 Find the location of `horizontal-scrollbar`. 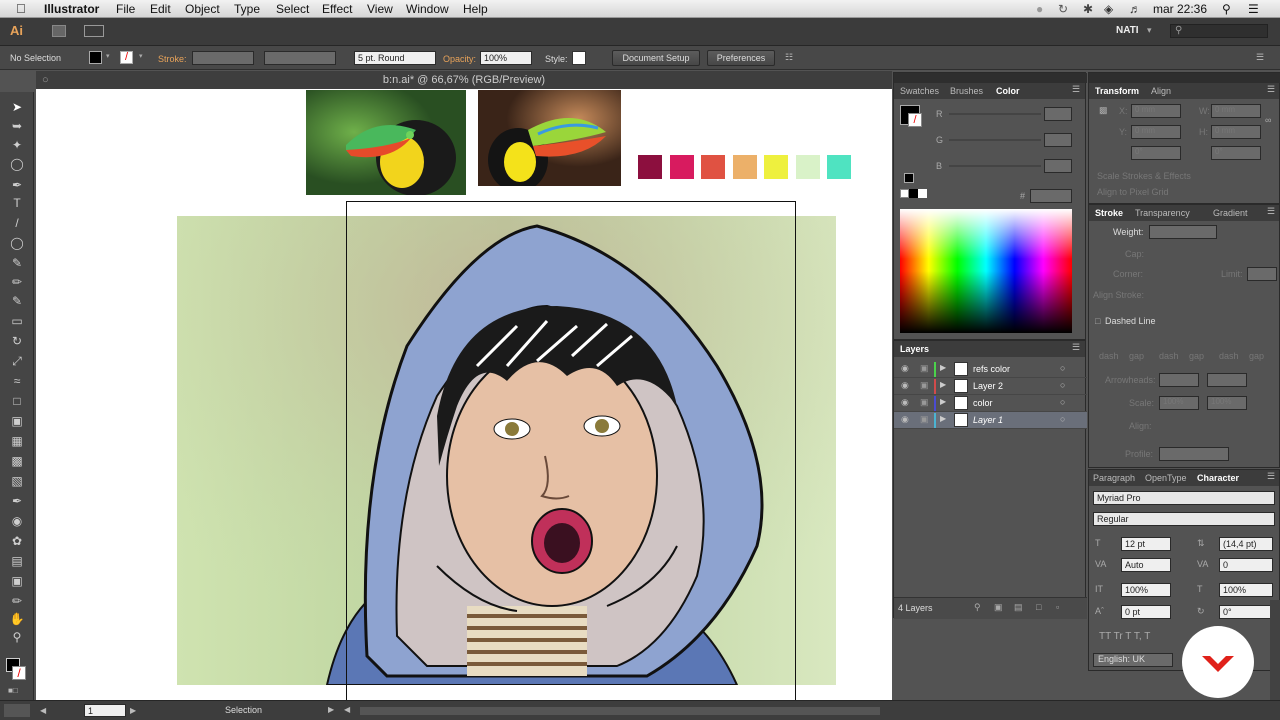

horizontal-scrollbar is located at coordinates (620, 711).